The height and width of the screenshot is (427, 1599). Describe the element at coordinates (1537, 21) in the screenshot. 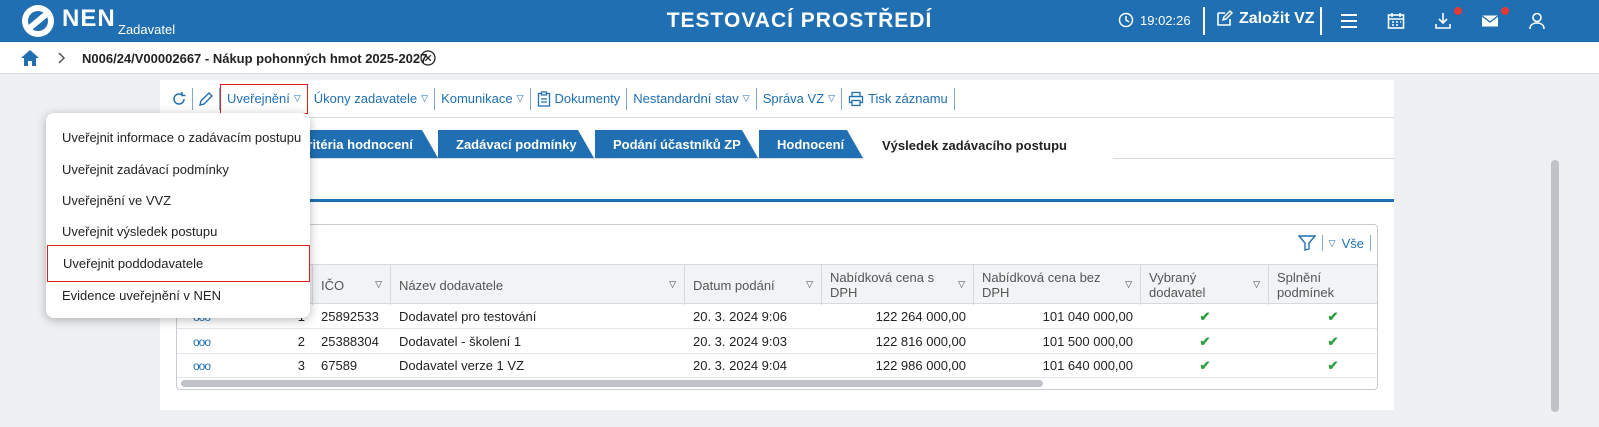

I see `user-icon` at that location.